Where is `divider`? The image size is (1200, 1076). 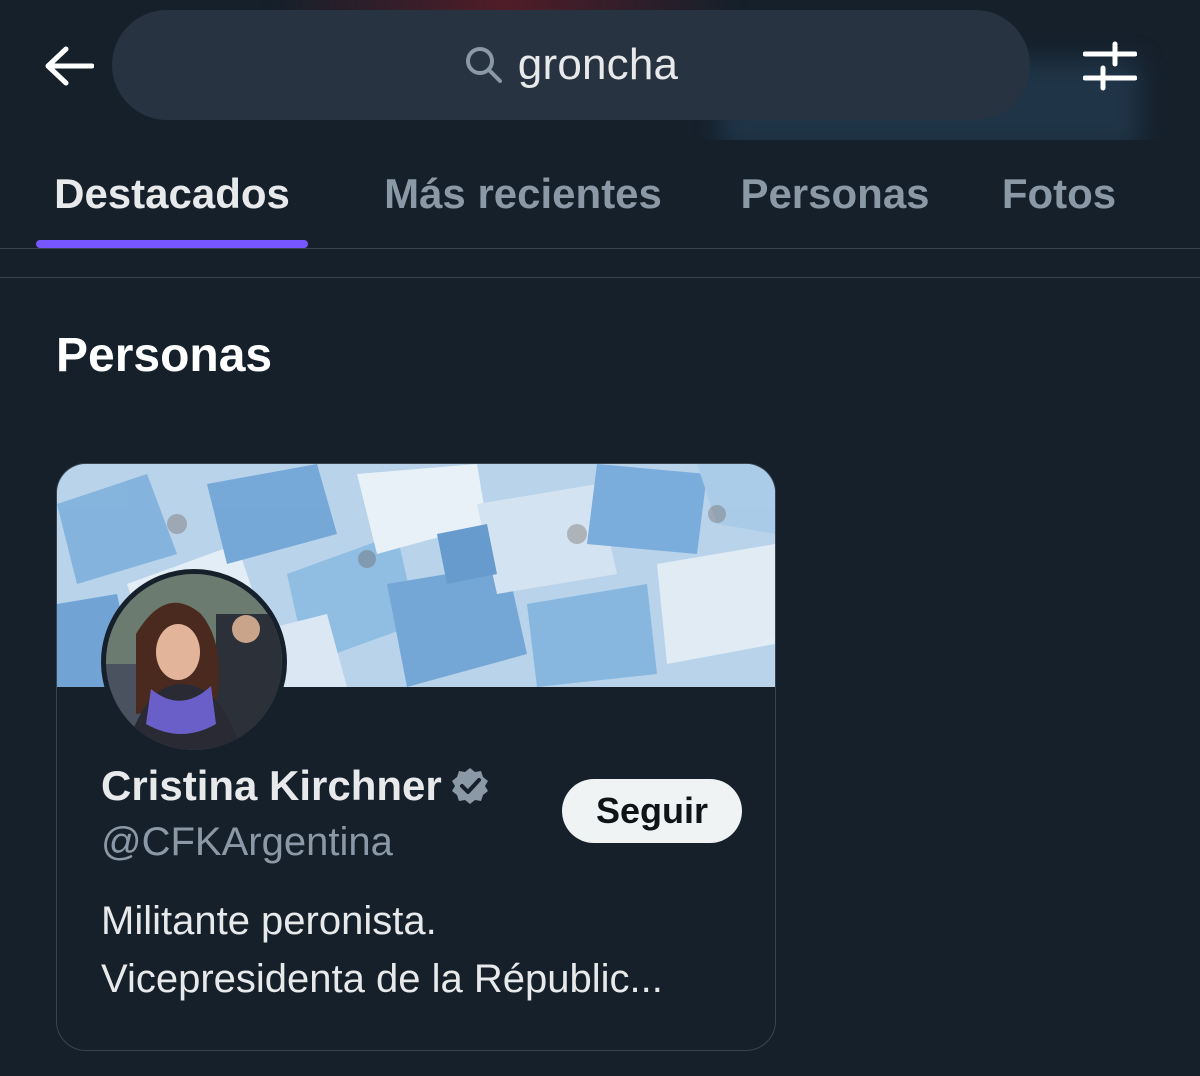
divider is located at coordinates (600, 277).